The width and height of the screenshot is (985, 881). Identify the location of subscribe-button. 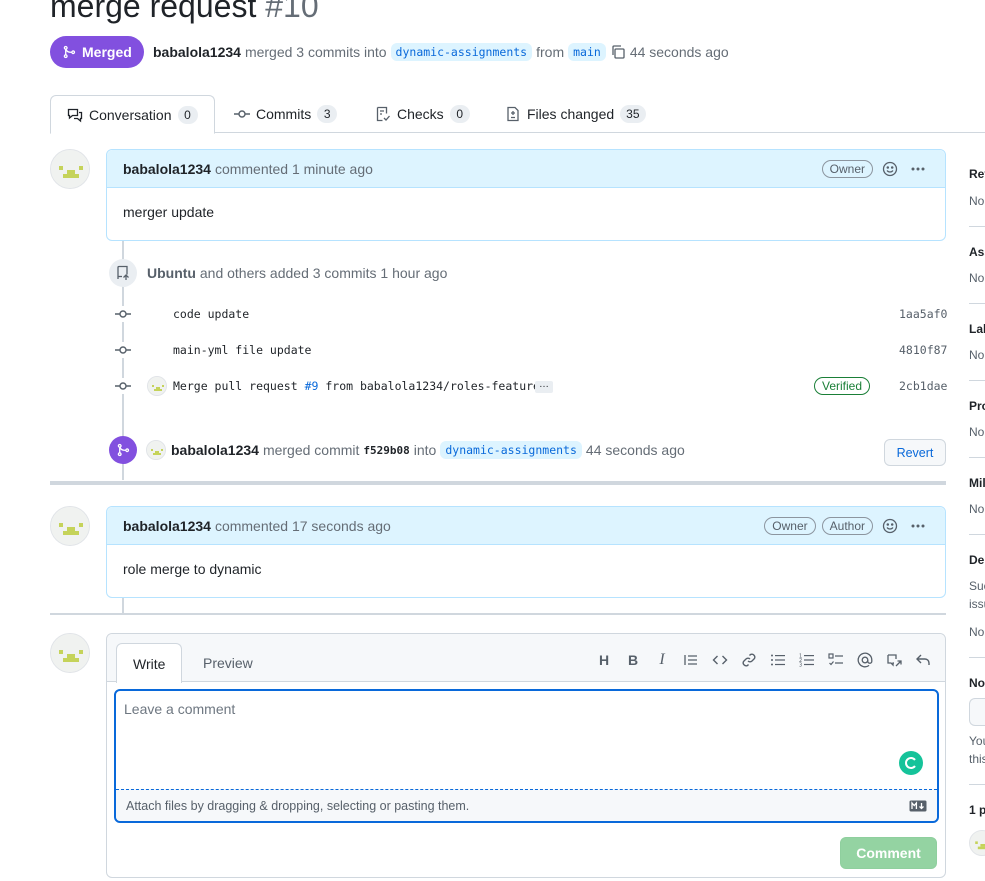
(977, 712).